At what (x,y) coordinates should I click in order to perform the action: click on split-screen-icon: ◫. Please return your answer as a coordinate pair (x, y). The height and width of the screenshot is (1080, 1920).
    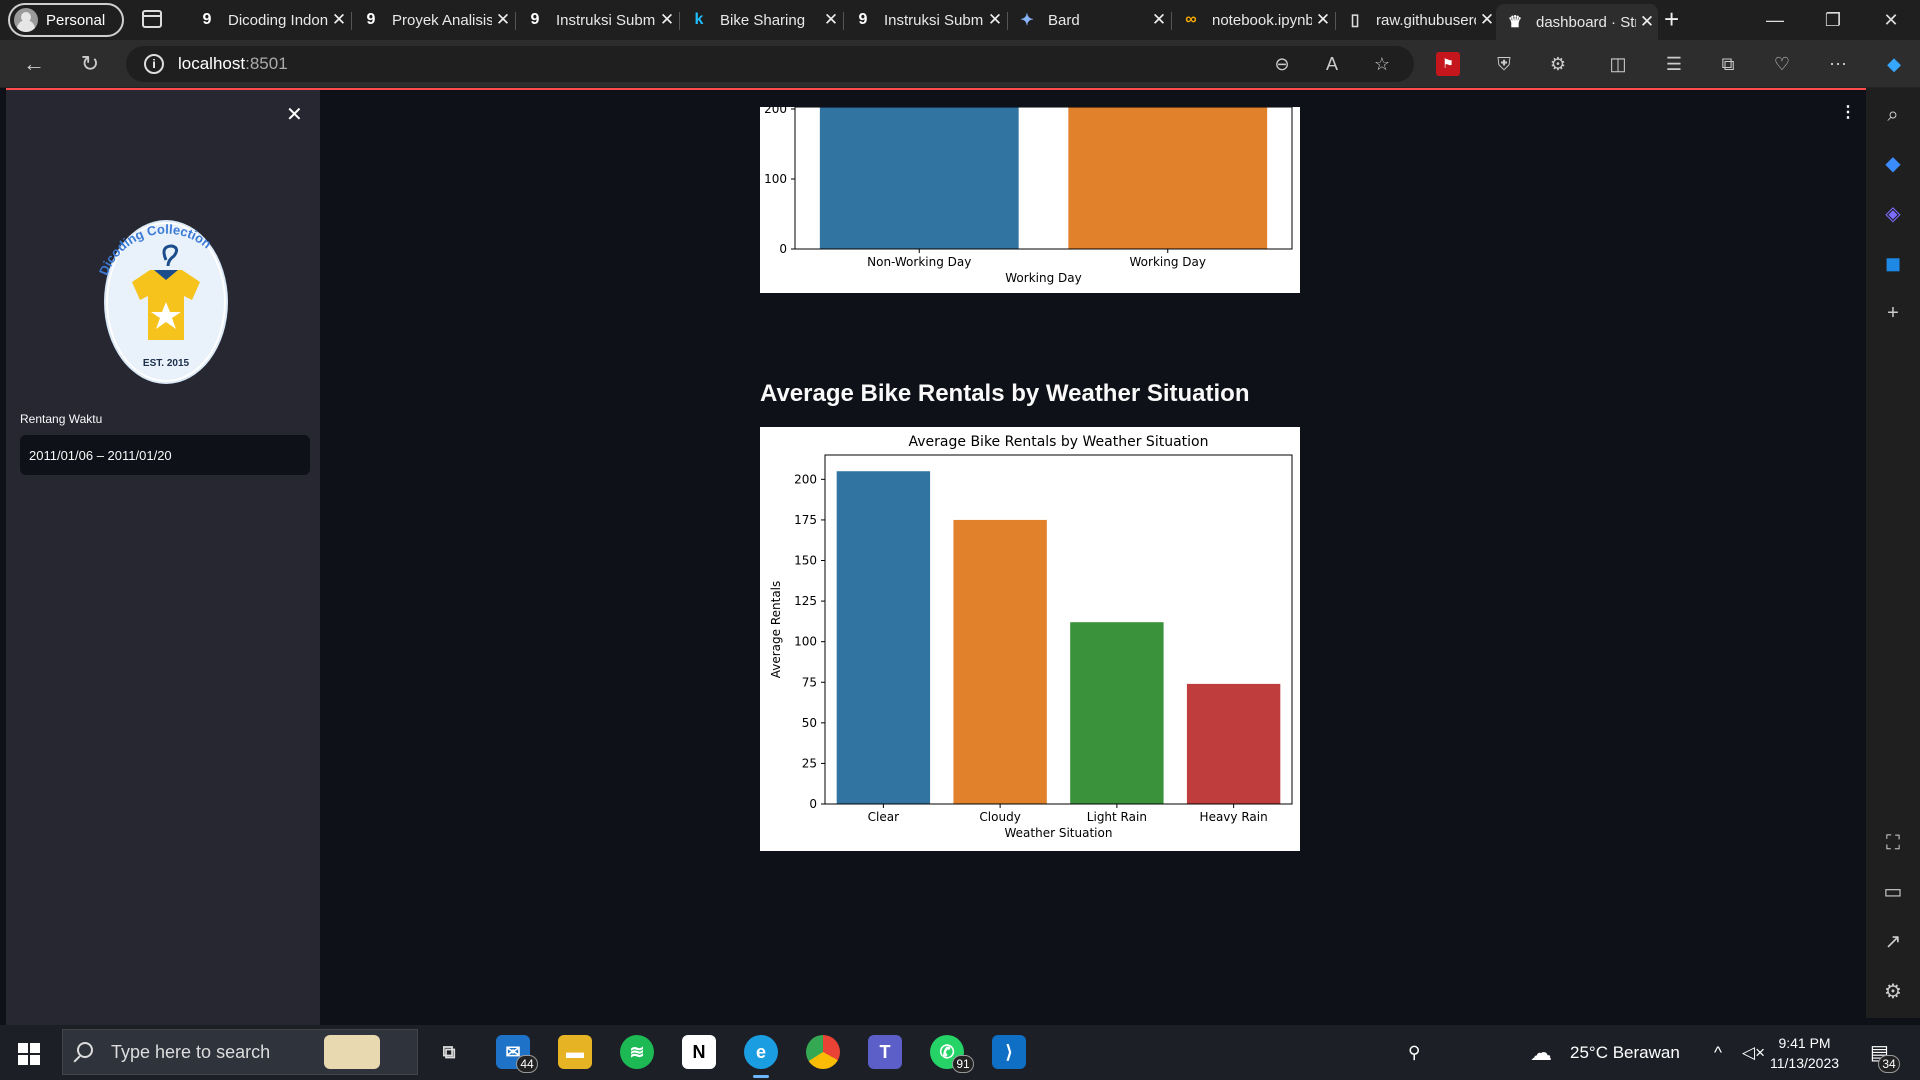
    Looking at the image, I should click on (1618, 64).